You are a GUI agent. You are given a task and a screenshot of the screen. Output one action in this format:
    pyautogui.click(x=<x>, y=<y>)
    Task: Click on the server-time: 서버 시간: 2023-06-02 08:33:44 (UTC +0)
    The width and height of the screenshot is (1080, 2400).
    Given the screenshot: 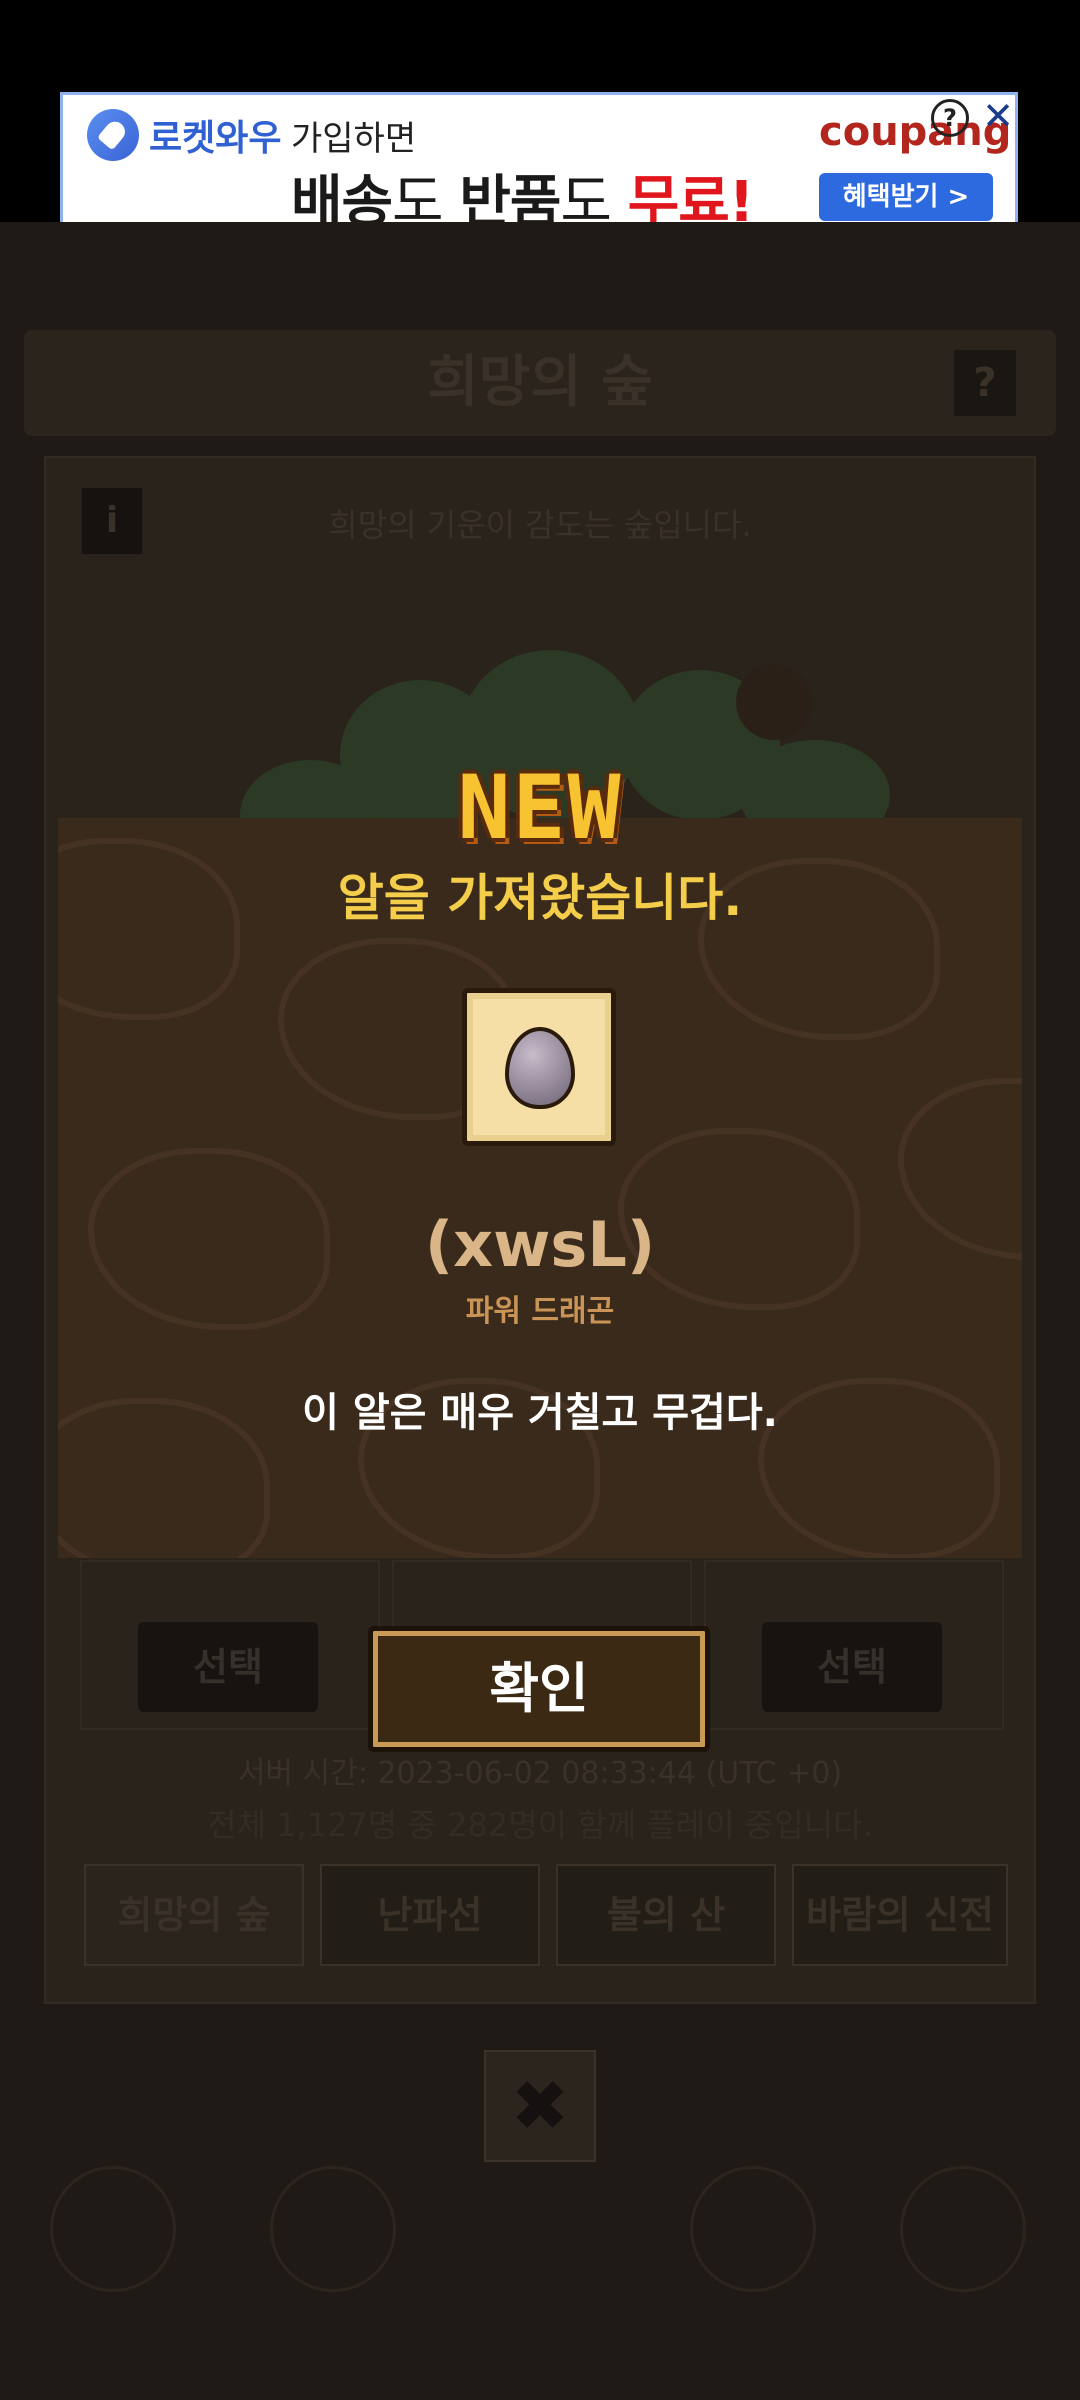 What is the action you would take?
    pyautogui.click(x=540, y=1773)
    